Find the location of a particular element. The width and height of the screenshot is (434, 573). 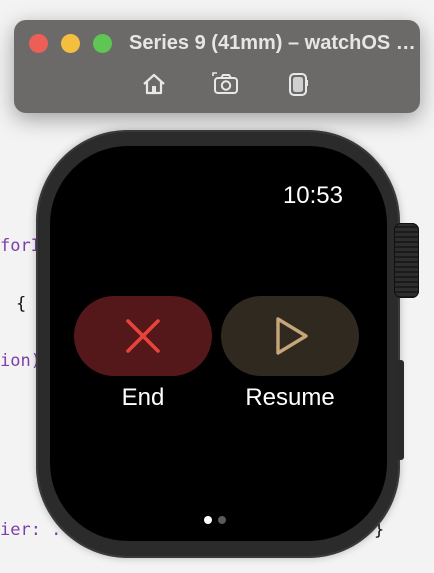

rotate-device-button is located at coordinates (298, 84).